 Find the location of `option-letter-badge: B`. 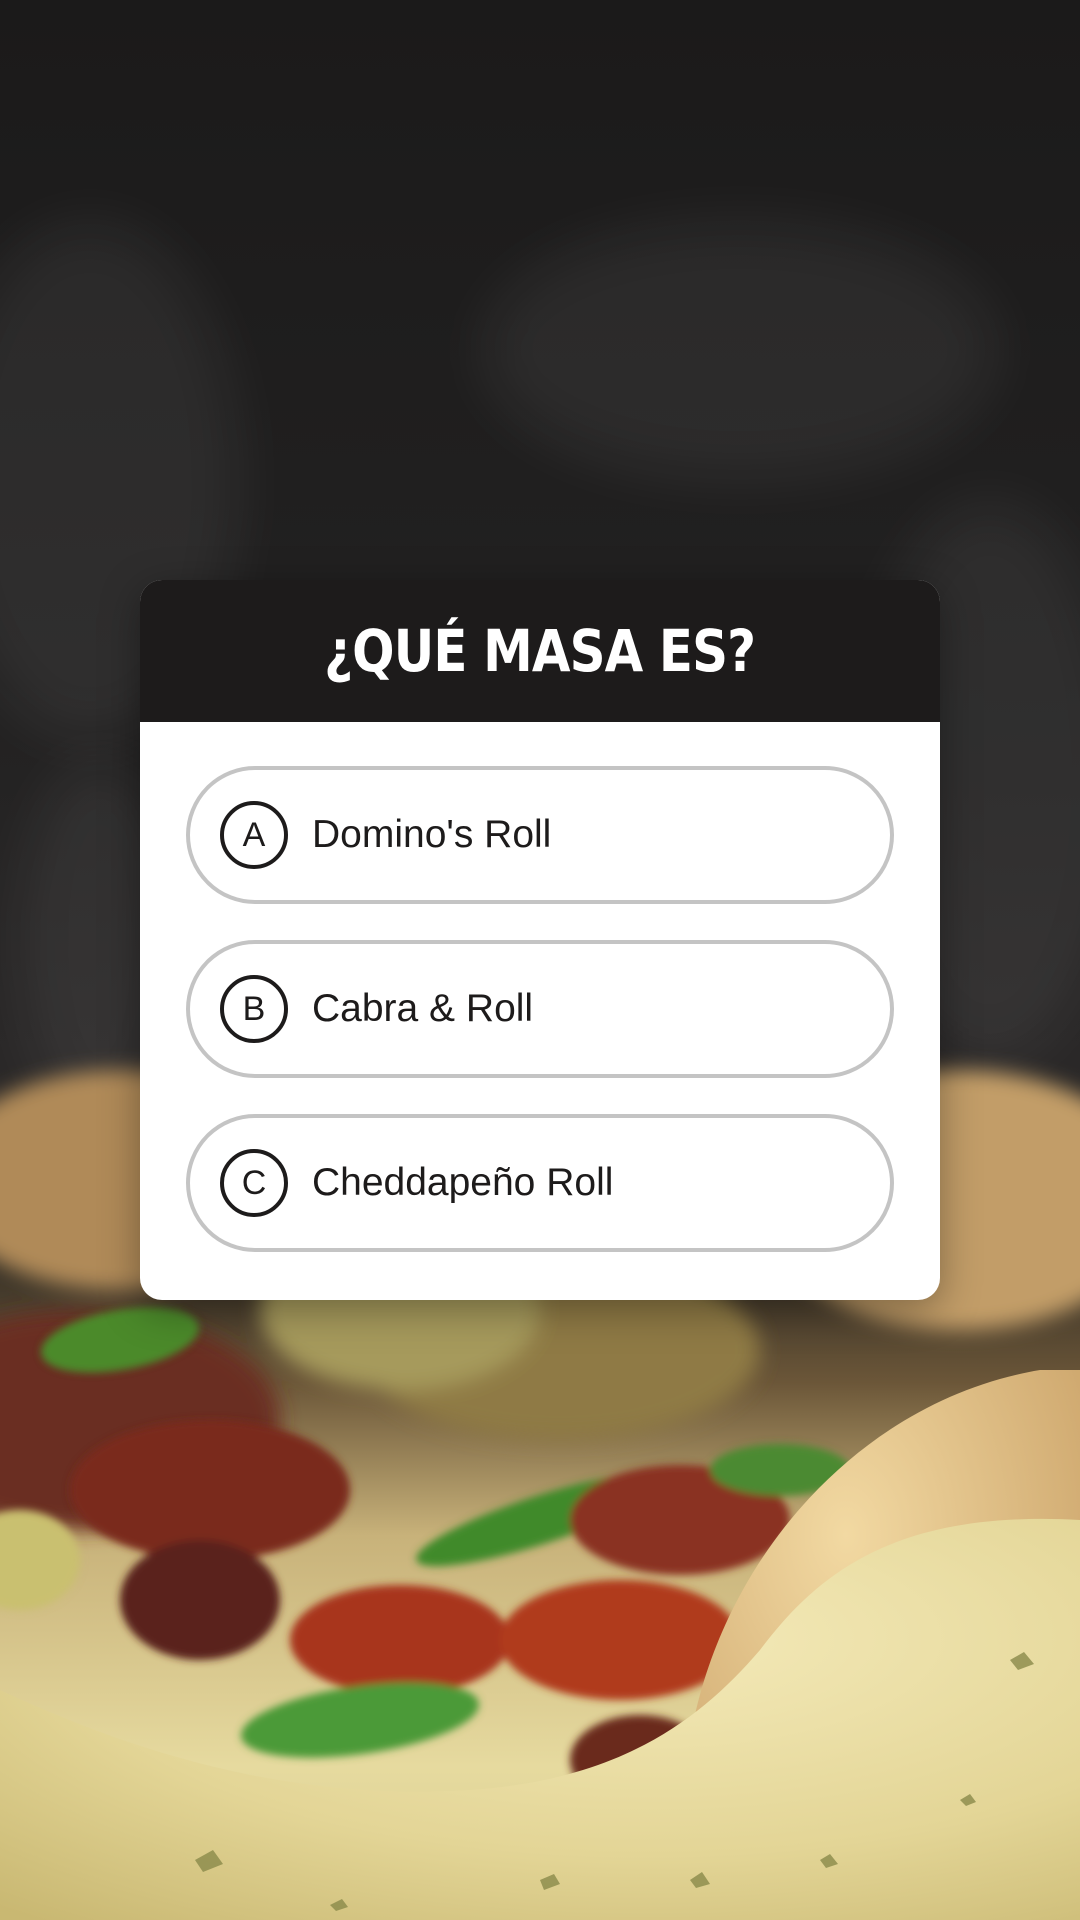

option-letter-badge: B is located at coordinates (254, 1009).